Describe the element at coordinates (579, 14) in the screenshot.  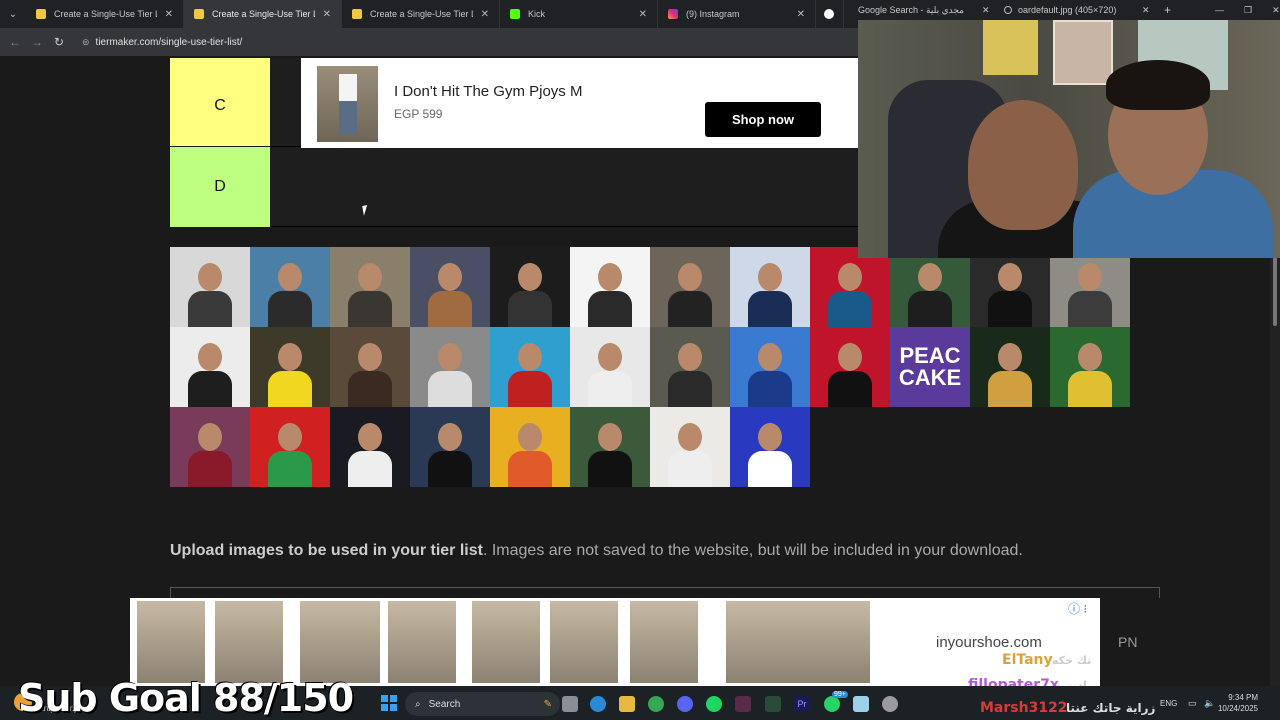
I see `tab-kick: Kick ✕` at that location.